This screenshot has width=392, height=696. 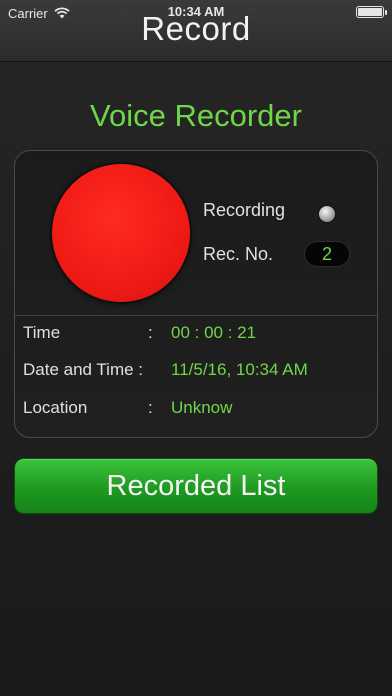 I want to click on panel-divider, so click(x=196, y=315).